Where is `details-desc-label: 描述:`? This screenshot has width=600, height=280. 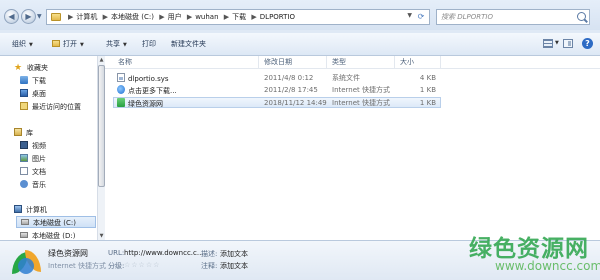
details-desc-label: 描述: is located at coordinates (209, 254).